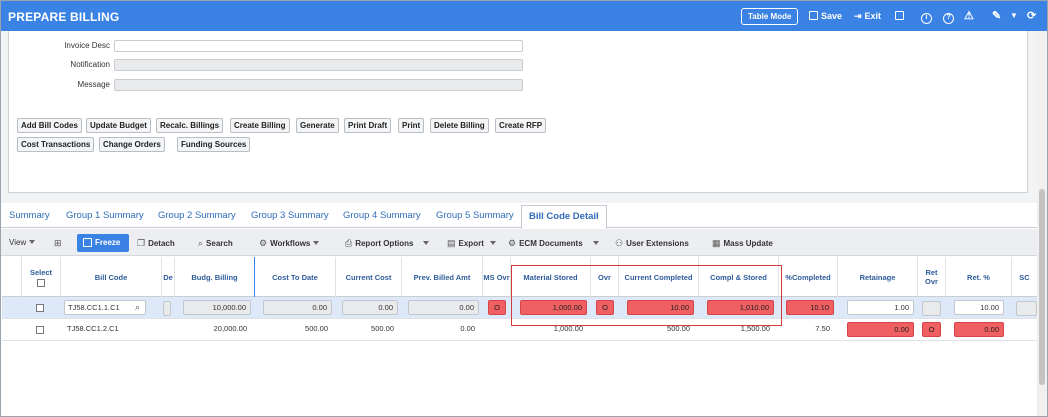 Image resolution: width=1048 pixels, height=417 pixels. Describe the element at coordinates (111, 277) in the screenshot. I see `bill-code-header: Bill Code` at that location.